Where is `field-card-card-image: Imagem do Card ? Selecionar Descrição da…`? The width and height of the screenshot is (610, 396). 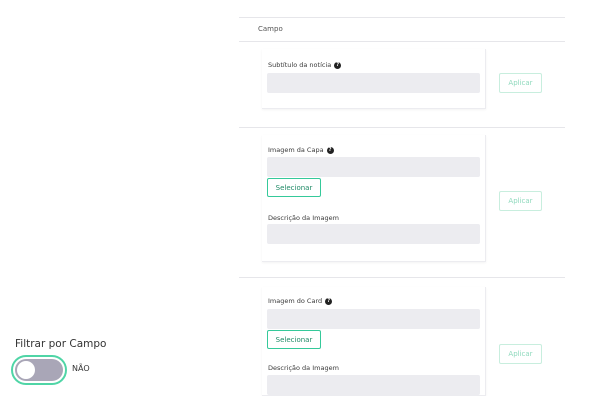 field-card-card-image: Imagem do Card ? Selecionar Descrição da… is located at coordinates (374, 341).